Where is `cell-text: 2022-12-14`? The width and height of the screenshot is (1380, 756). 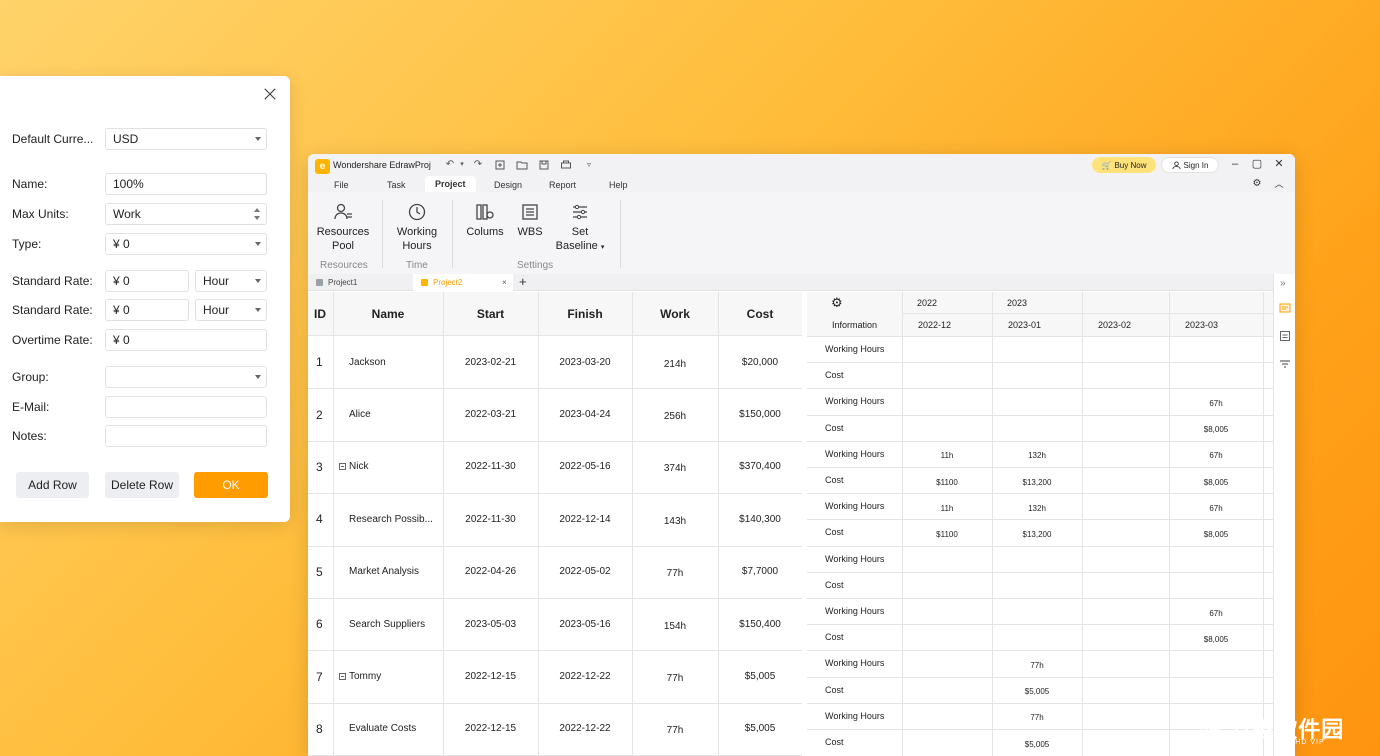 cell-text: 2022-12-14 is located at coordinates (585, 519).